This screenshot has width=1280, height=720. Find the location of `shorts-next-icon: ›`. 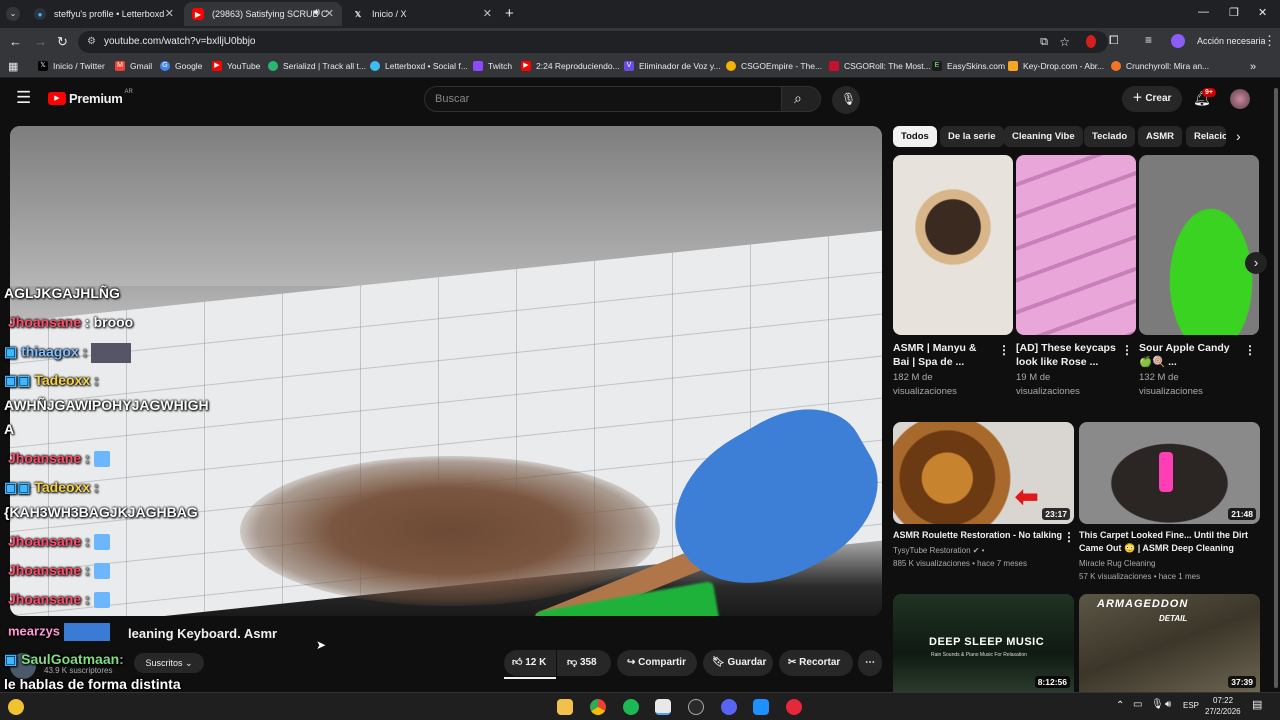

shorts-next-icon: › is located at coordinates (1256, 263).